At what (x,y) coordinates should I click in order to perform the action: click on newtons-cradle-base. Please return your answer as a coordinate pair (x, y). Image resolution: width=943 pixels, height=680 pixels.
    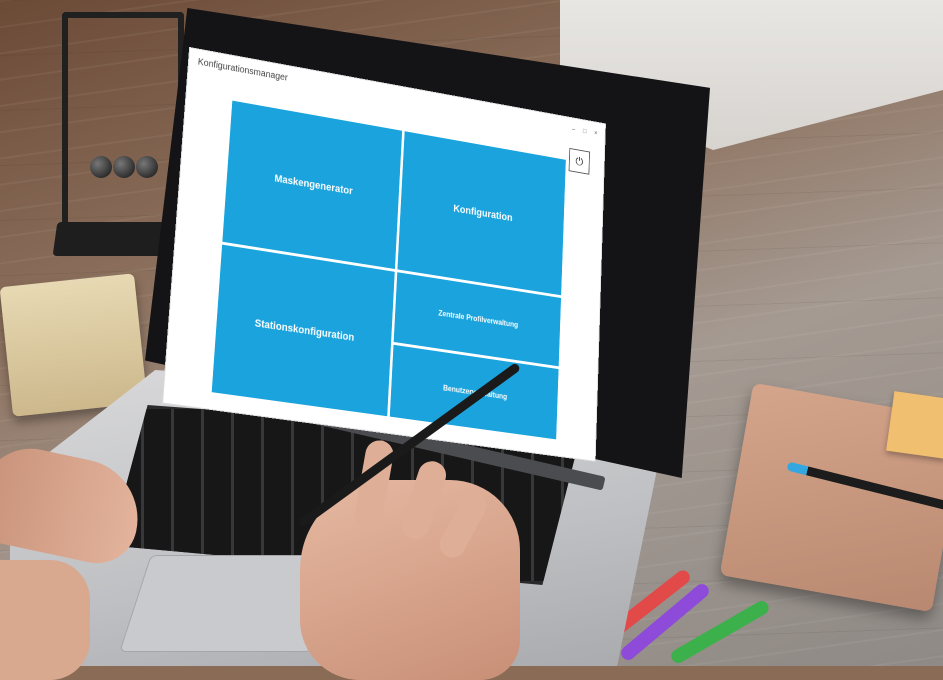
    Looking at the image, I should click on (112, 239).